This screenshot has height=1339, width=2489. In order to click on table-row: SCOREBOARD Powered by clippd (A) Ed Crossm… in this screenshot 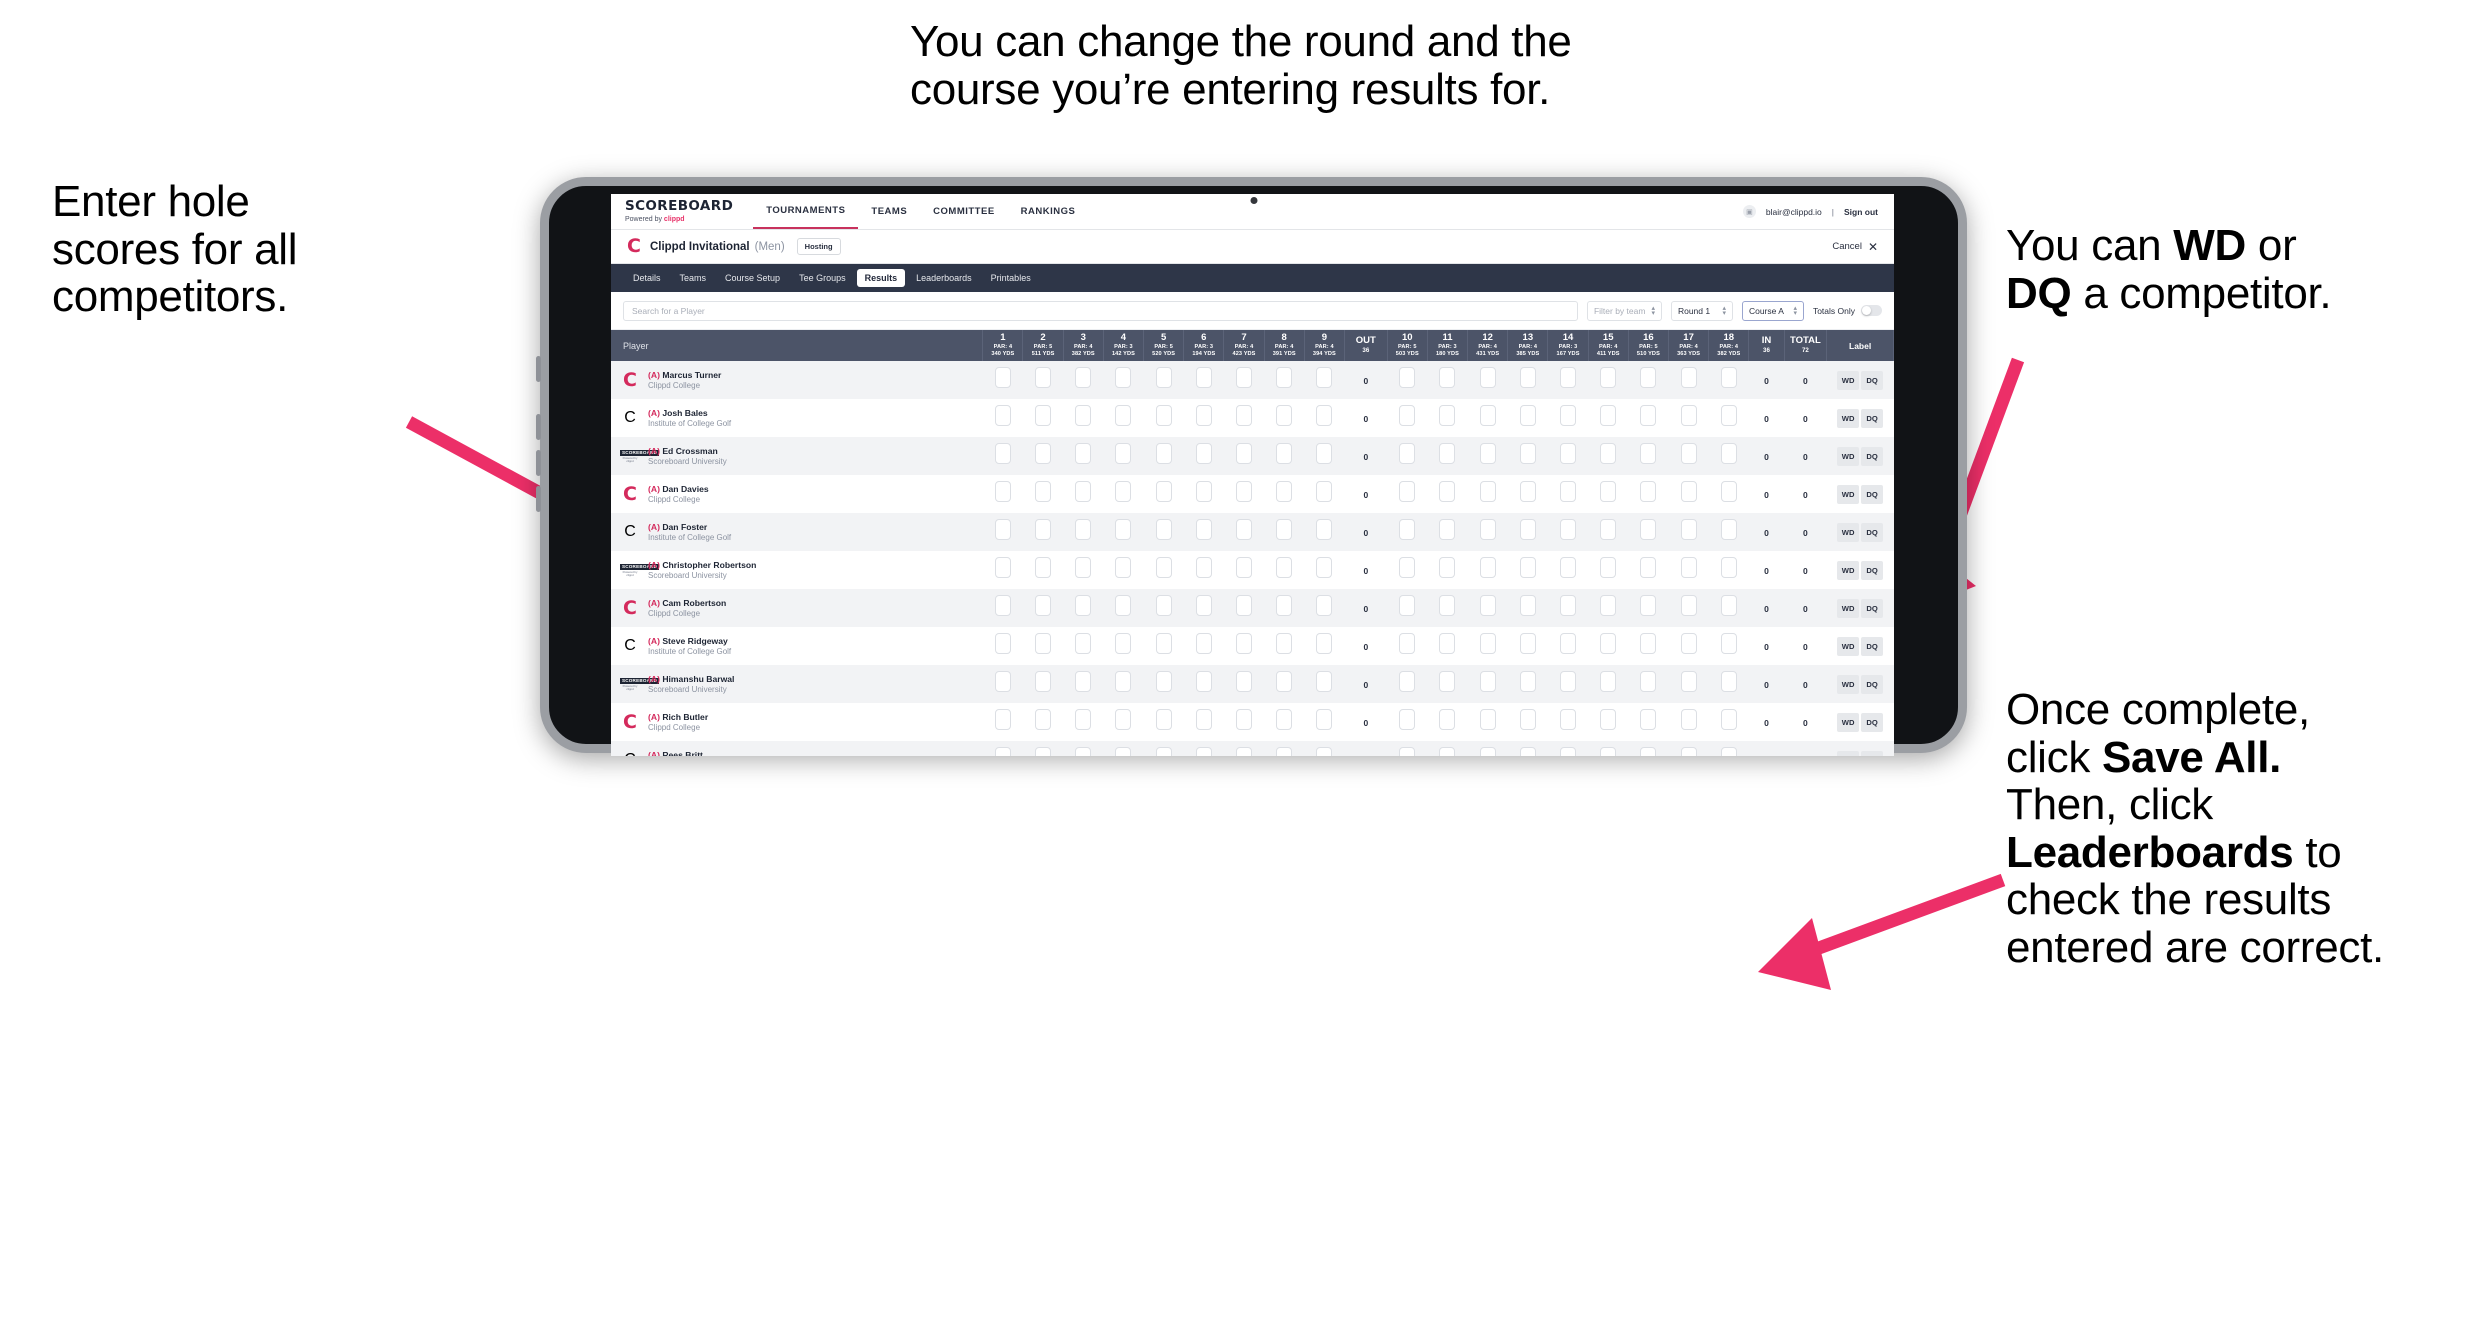, I will do `click(1252, 456)`.